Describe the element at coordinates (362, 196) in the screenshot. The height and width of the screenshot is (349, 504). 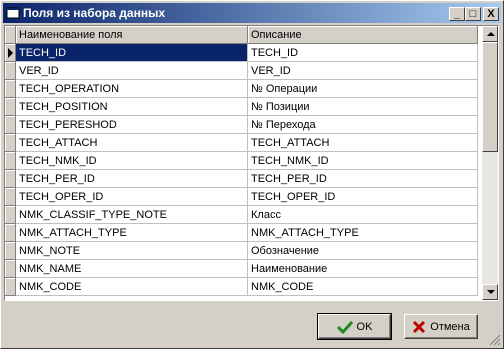
I see `cell-description: TECH_OPER_ID` at that location.